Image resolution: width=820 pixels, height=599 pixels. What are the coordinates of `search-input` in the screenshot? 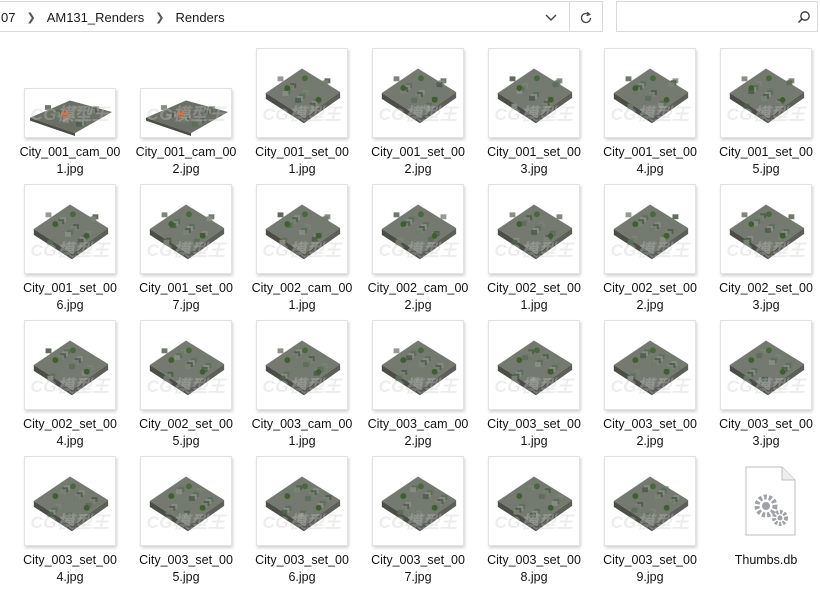 It's located at (717, 16).